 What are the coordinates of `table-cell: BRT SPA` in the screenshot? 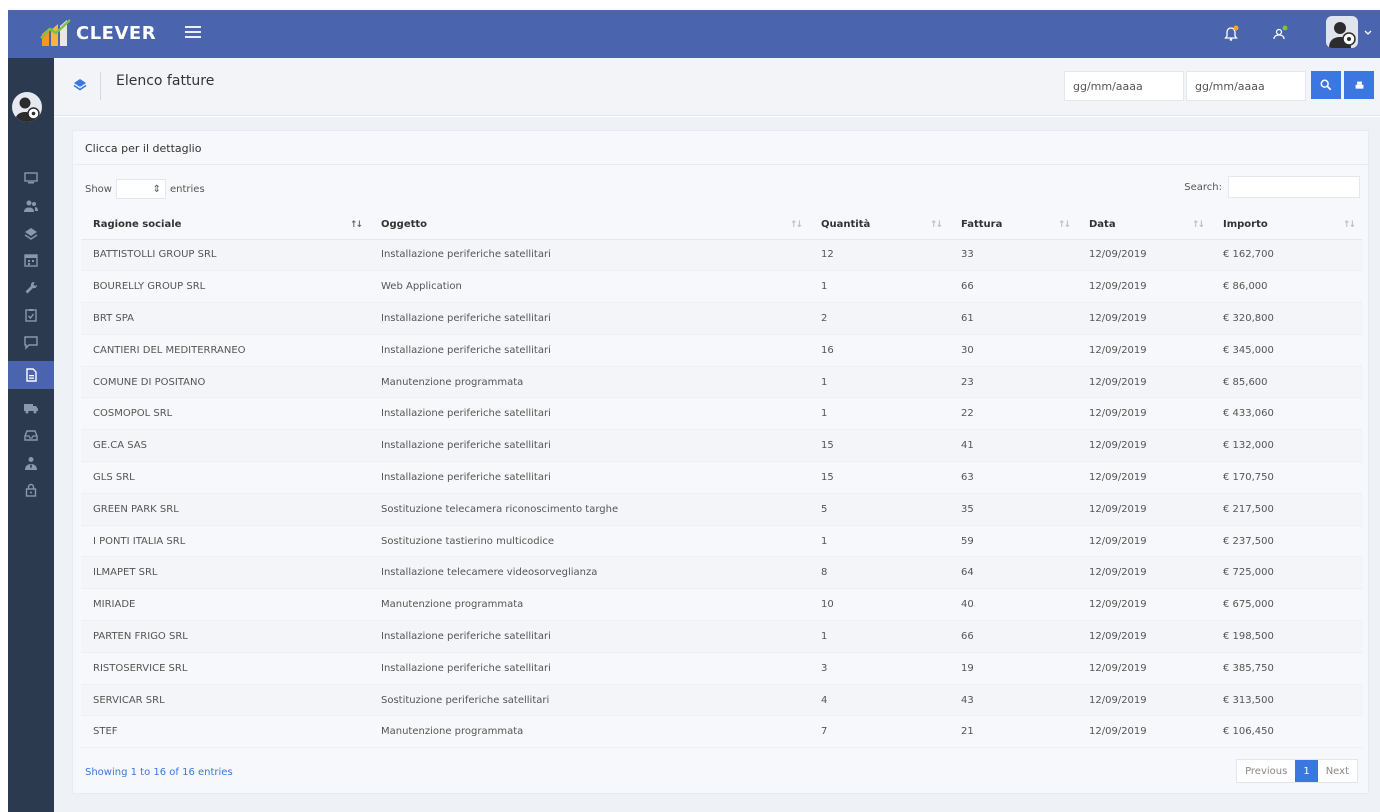 It's located at (225, 318).